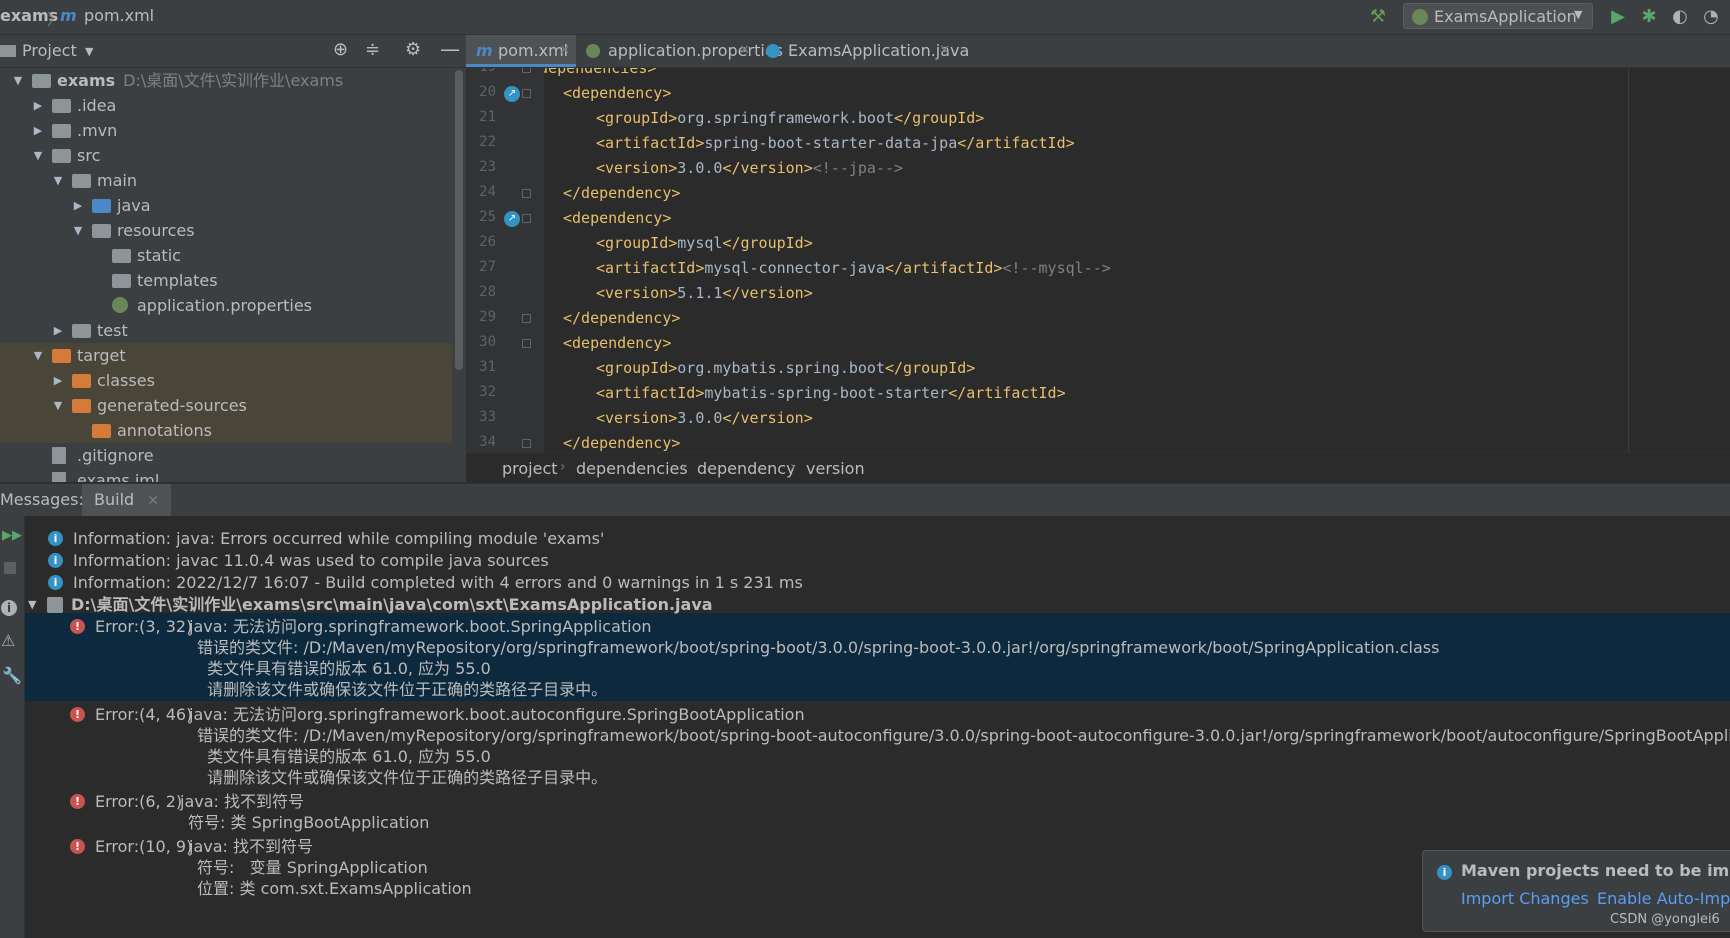 Image resolution: width=1730 pixels, height=938 pixels. I want to click on enable-auto-import-link: Enable Auto-Import, so click(1663, 898).